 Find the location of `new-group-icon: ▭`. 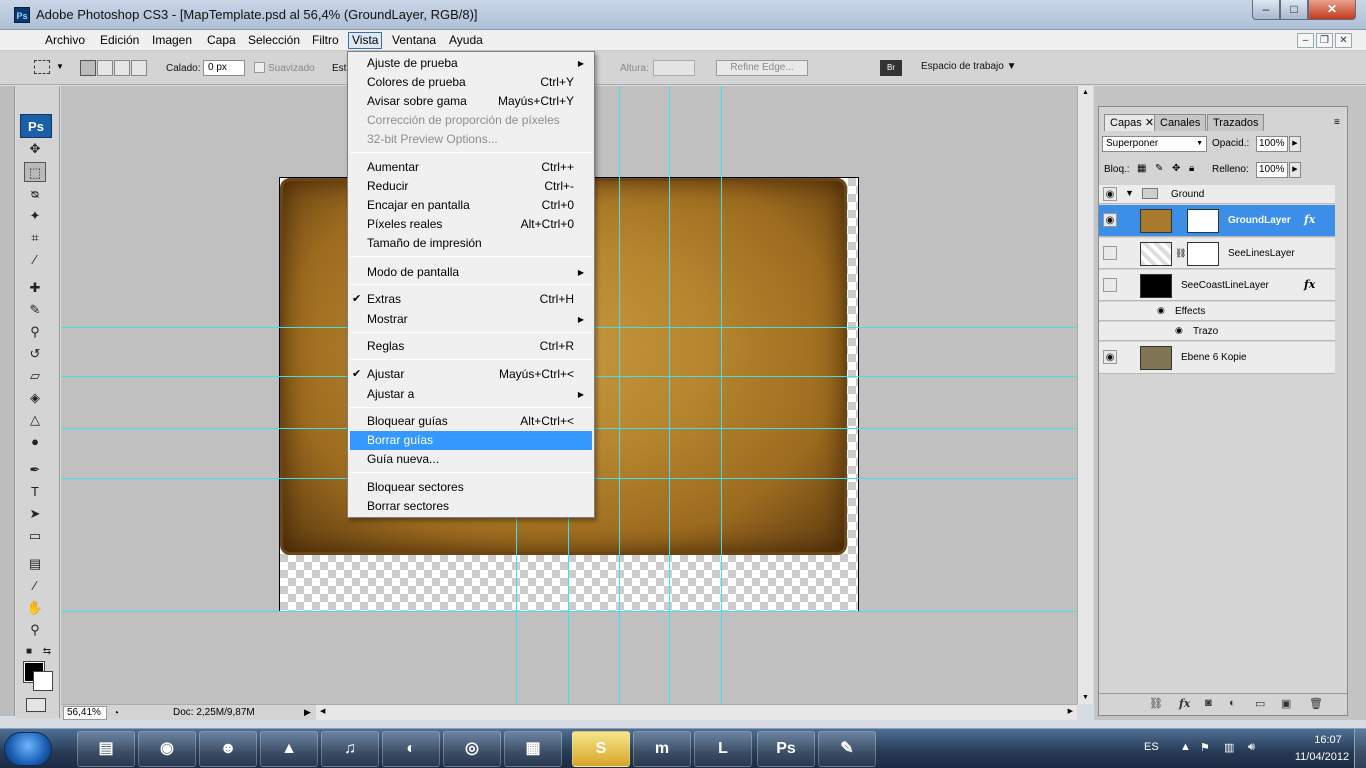

new-group-icon: ▭ is located at coordinates (1260, 703).